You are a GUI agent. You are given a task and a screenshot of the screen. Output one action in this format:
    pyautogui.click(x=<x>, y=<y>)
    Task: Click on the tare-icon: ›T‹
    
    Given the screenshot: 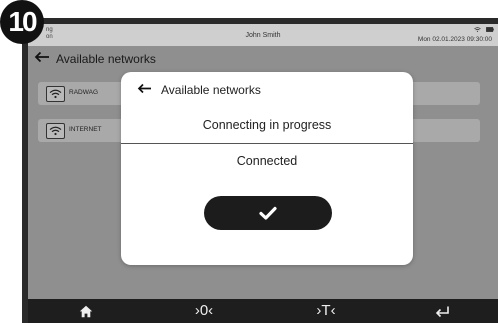 What is the action you would take?
    pyautogui.click(x=326, y=311)
    